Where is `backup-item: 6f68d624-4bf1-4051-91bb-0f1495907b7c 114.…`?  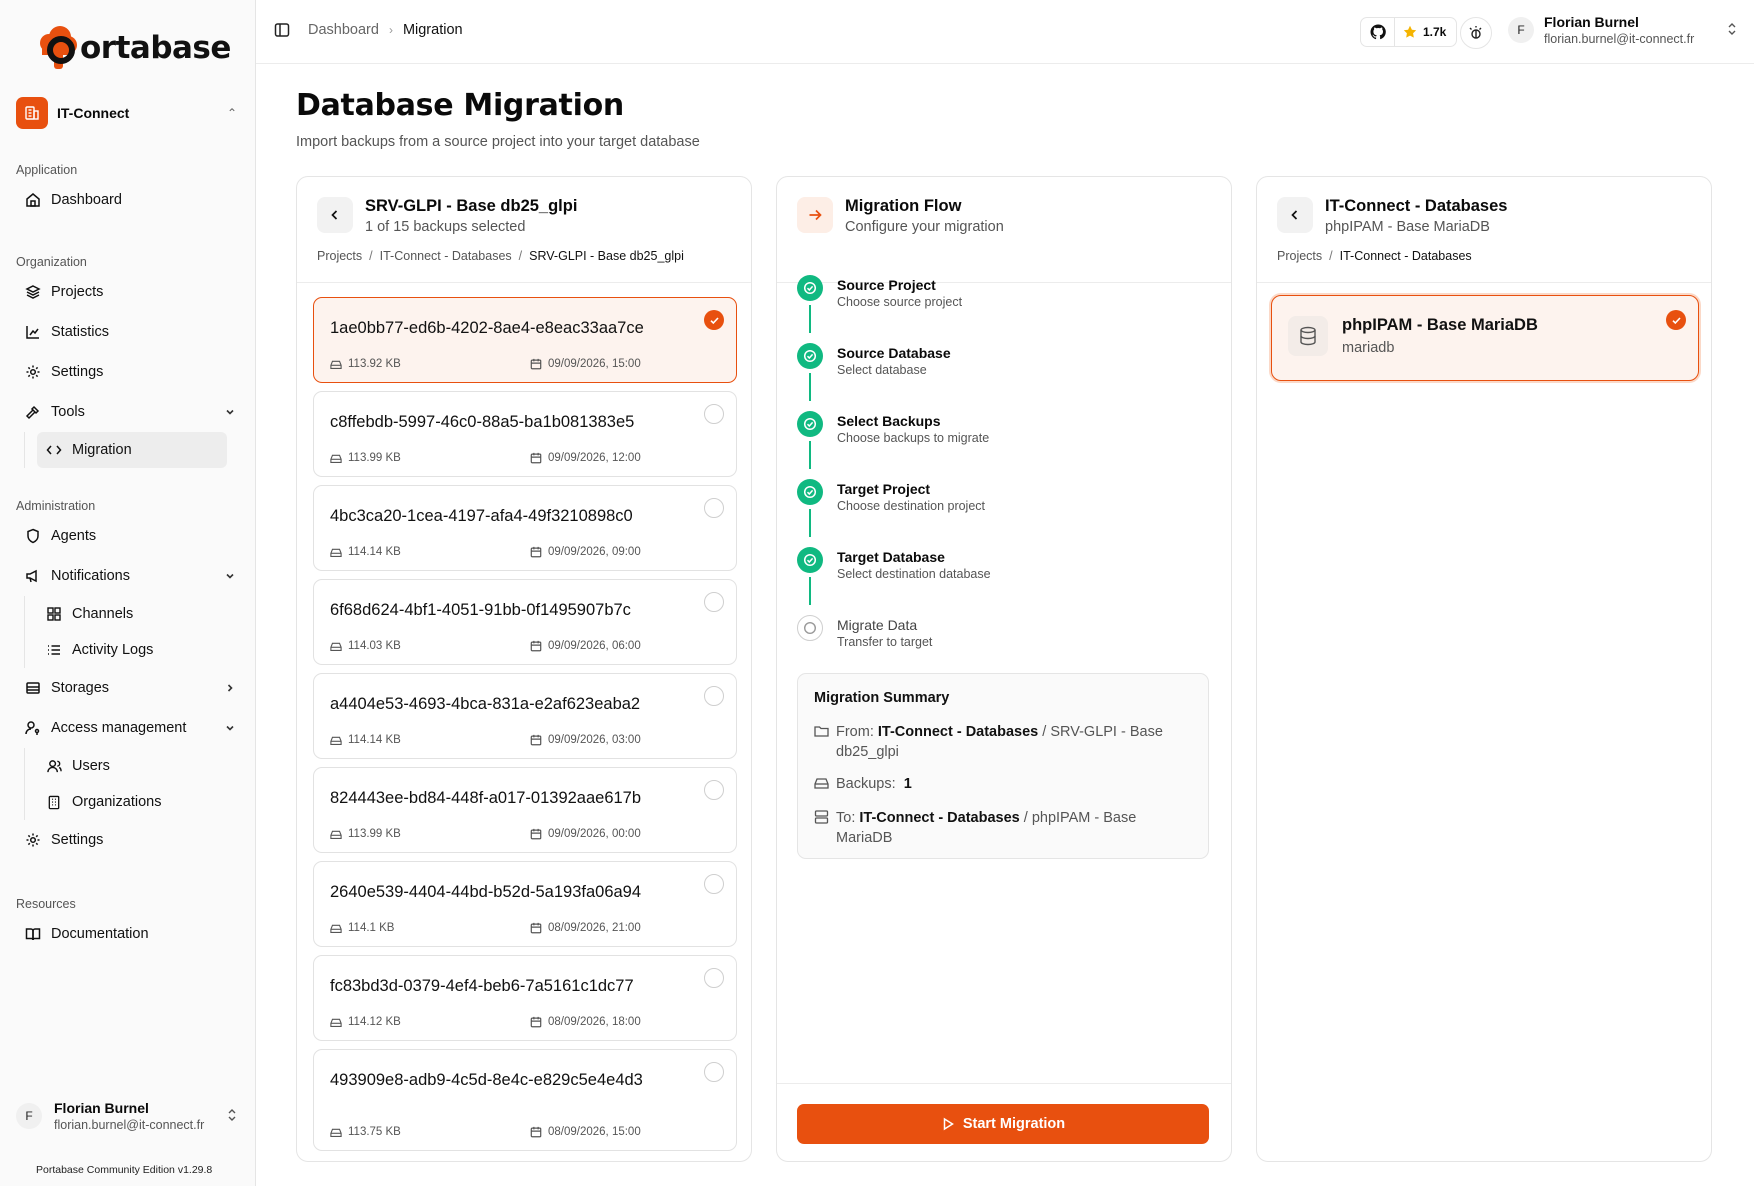
backup-item: 6f68d624-4bf1-4051-91bb-0f1495907b7c 114.… is located at coordinates (525, 622).